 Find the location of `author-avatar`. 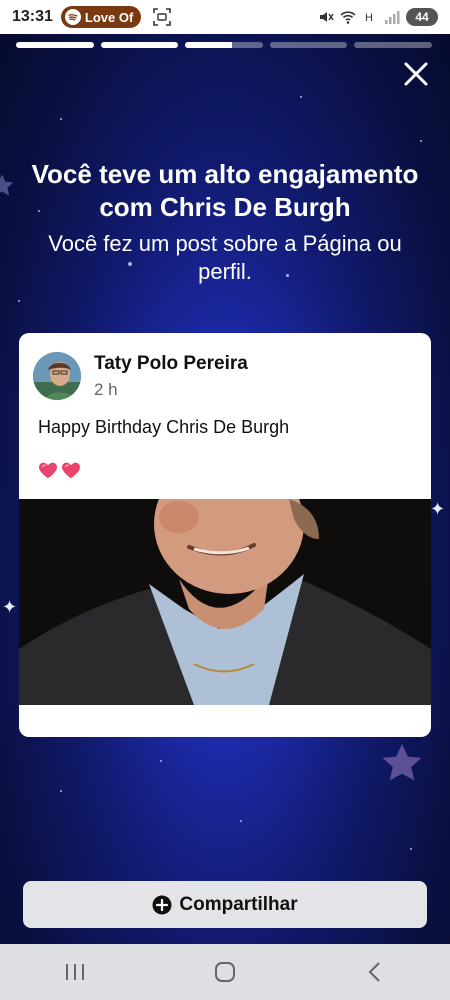

author-avatar is located at coordinates (57, 376).